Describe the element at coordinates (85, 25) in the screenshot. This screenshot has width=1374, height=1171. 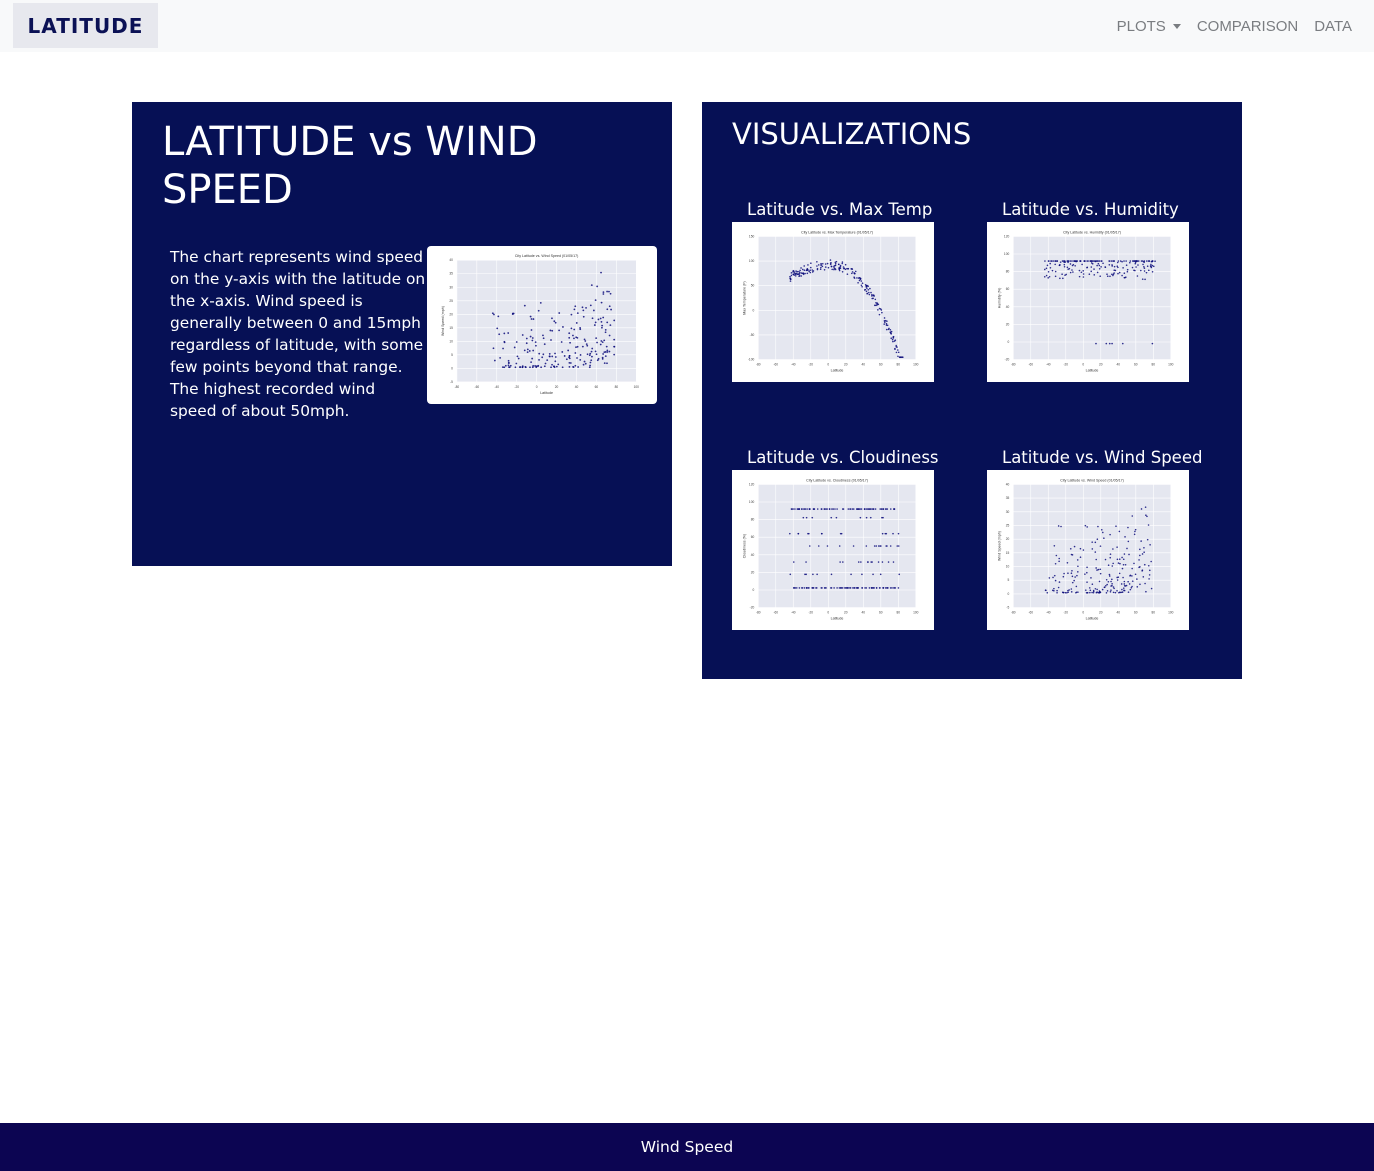
I see `brand-logo-link: LATITUDE` at that location.